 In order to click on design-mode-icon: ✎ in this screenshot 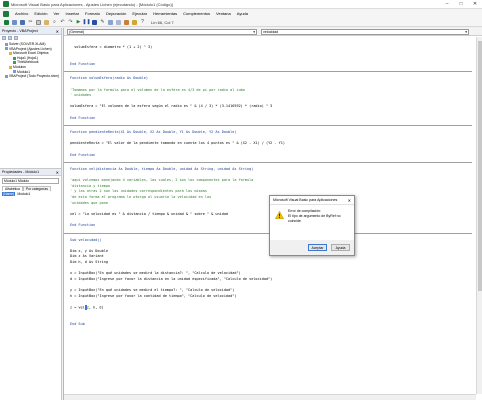, I will do `click(102, 22)`.